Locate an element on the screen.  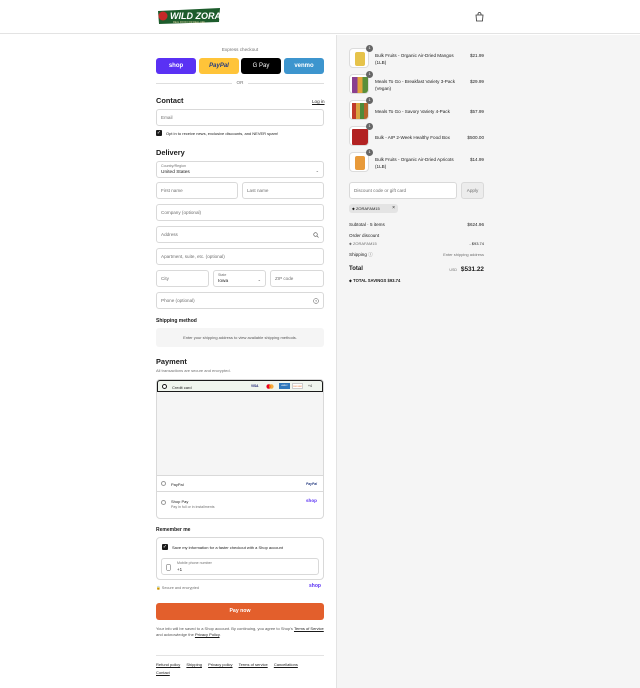
save-info-checkbox: ✓ is located at coordinates (165, 547).